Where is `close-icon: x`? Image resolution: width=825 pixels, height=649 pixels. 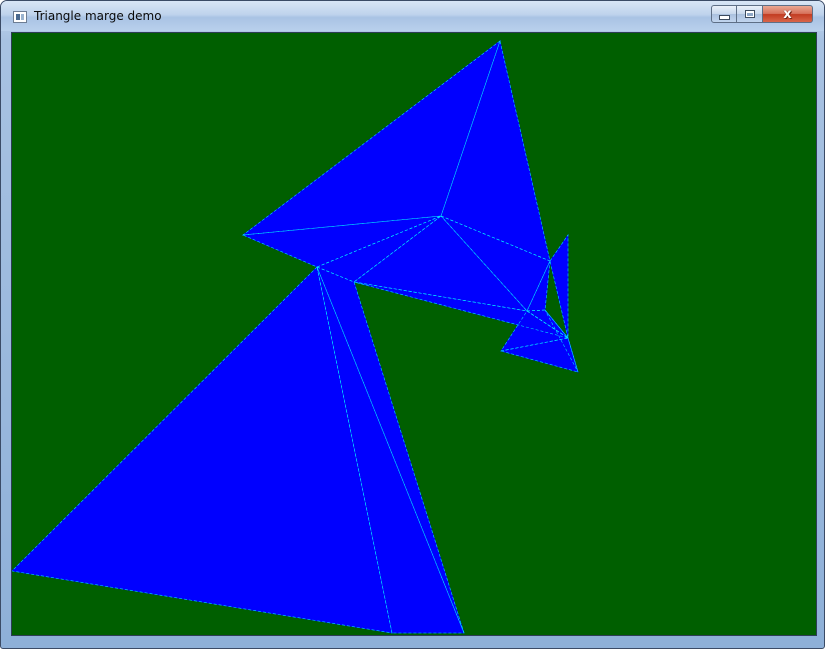
close-icon: x is located at coordinates (787, 14).